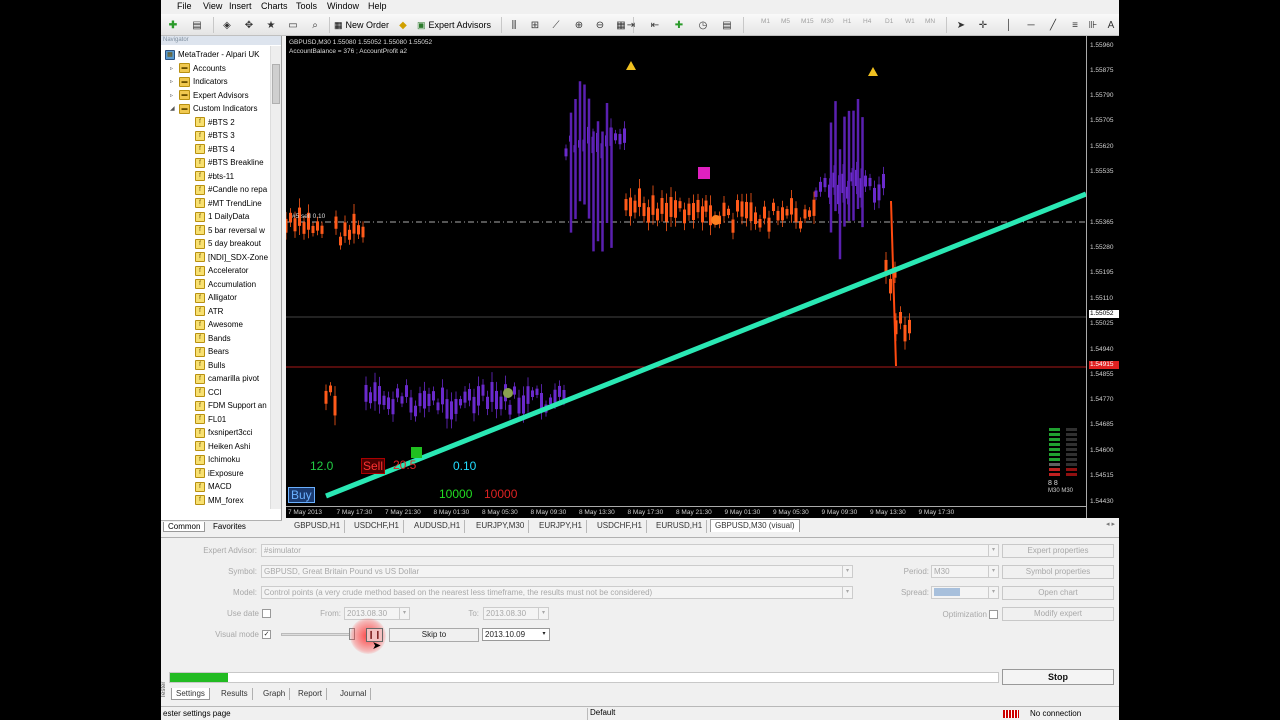 Image resolution: width=1280 pixels, height=720 pixels. I want to click on chart-tab: EURUSD,H1, so click(680, 526).